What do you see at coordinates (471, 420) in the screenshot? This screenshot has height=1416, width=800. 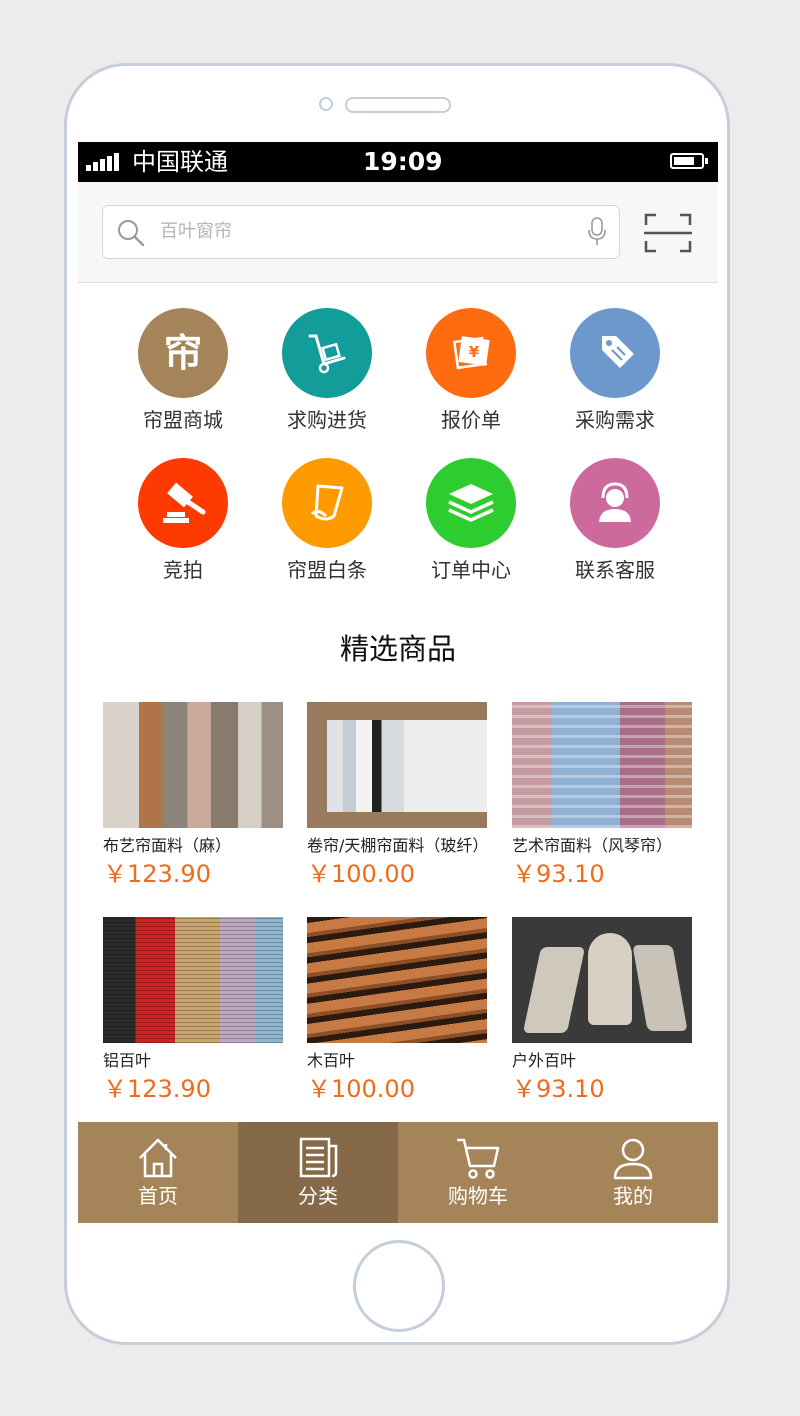 I see `category-label: 报价单` at bounding box center [471, 420].